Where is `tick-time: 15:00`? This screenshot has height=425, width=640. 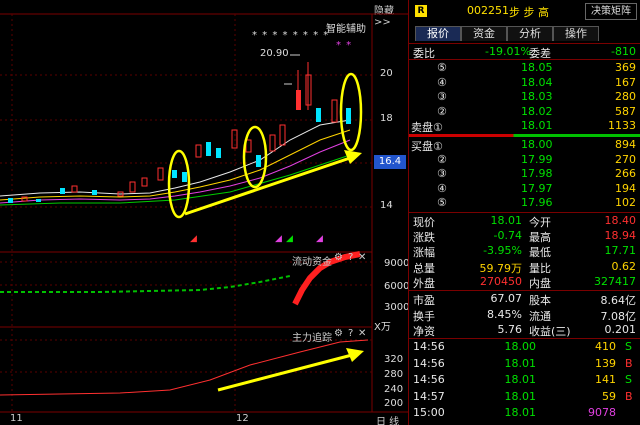
tick-time: 15:00 is located at coordinates (429, 412).